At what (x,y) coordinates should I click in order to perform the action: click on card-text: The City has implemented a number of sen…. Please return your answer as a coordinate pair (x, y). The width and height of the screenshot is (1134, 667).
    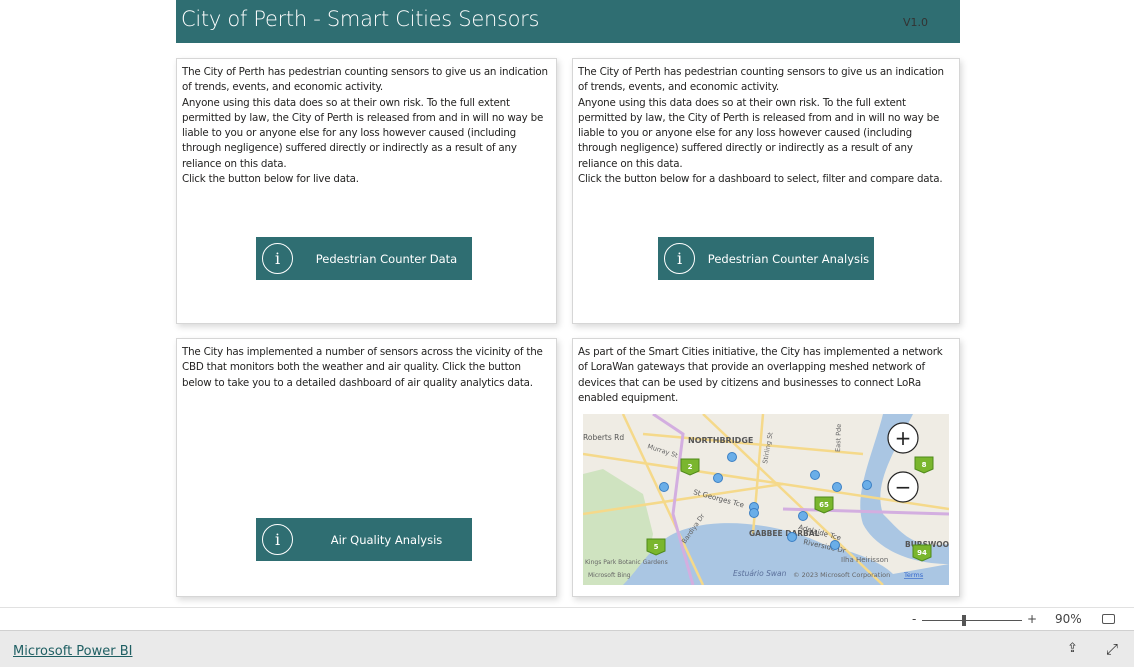
    Looking at the image, I should click on (362, 367).